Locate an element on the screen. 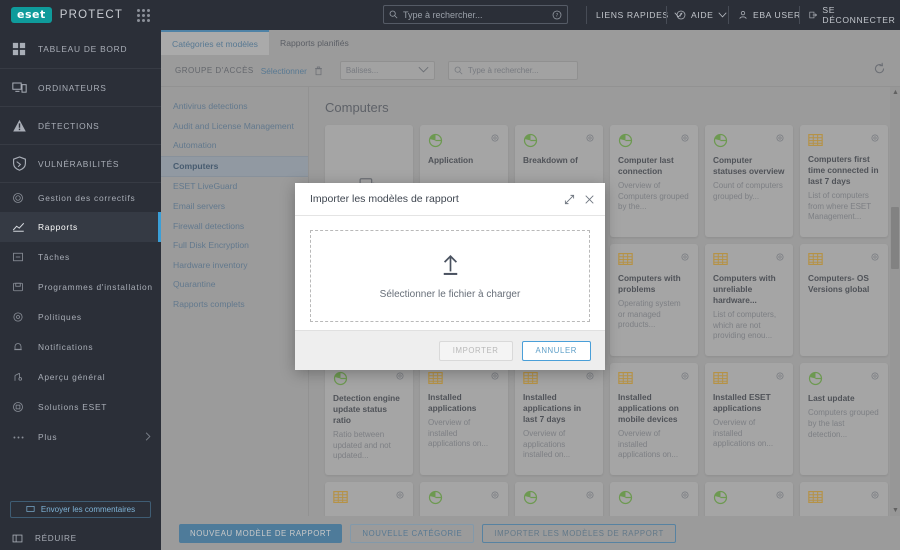 This screenshot has width=900, height=550. sidebar-item-politiques: Politiques is located at coordinates (80, 317).